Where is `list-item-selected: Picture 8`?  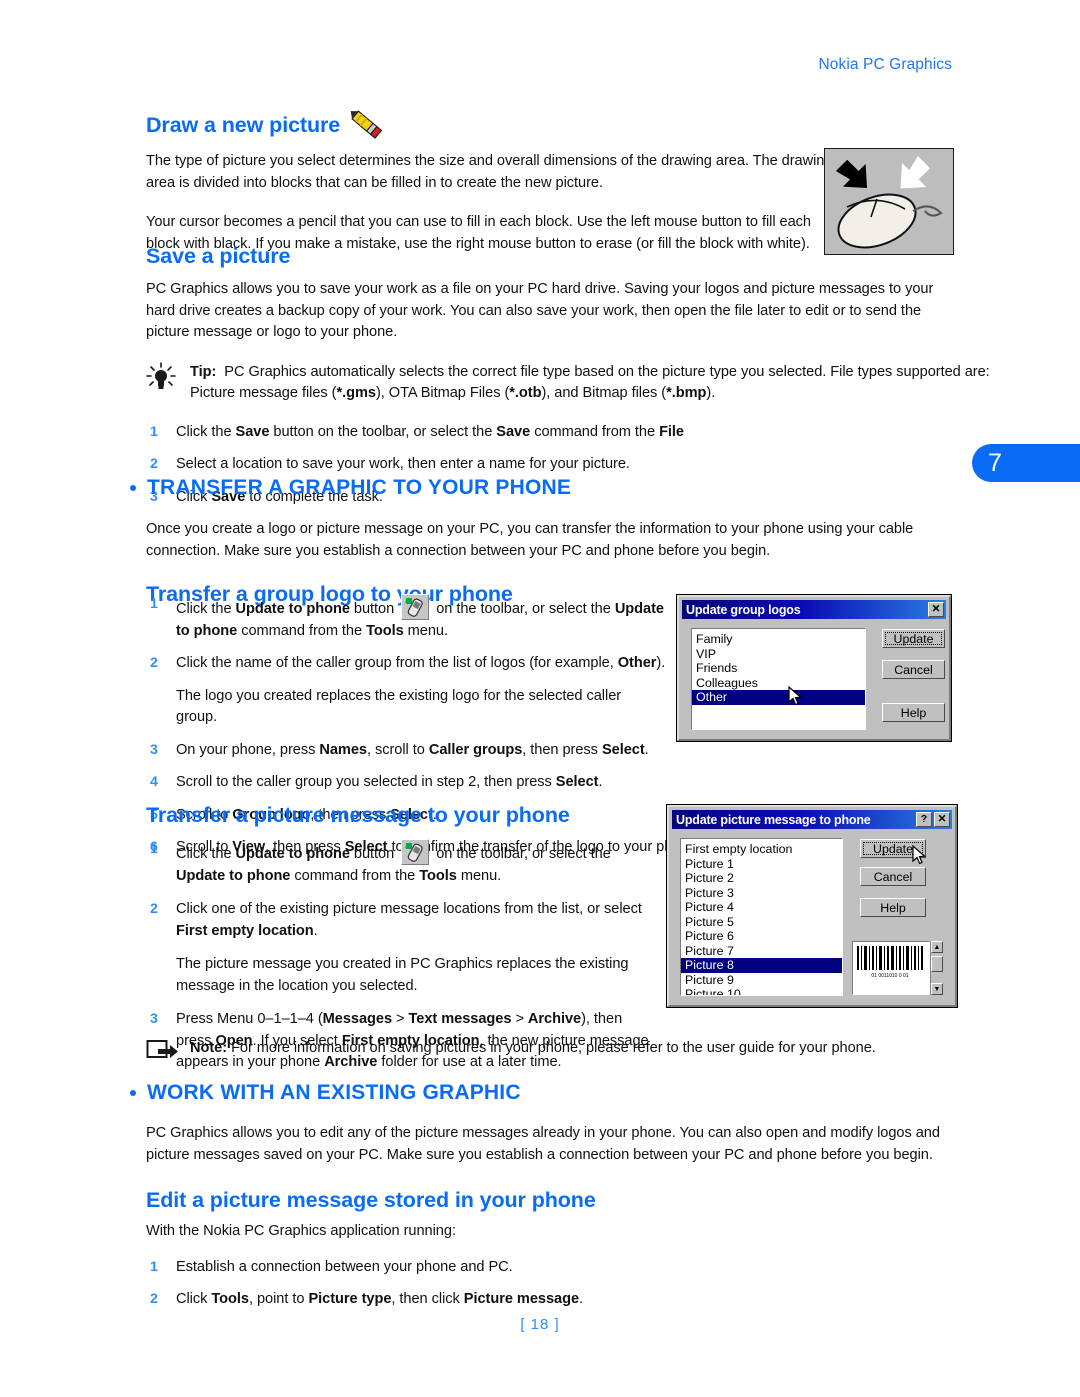
list-item-selected: Picture 8 is located at coordinates (761, 965).